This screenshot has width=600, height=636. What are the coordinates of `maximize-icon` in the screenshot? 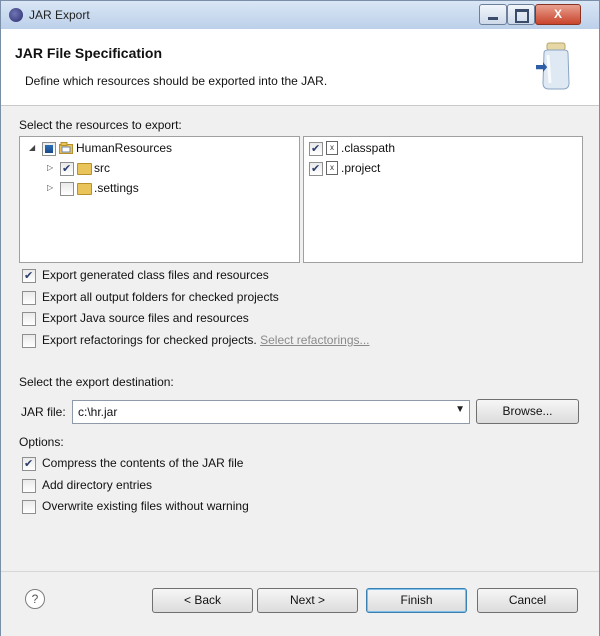 It's located at (522, 16).